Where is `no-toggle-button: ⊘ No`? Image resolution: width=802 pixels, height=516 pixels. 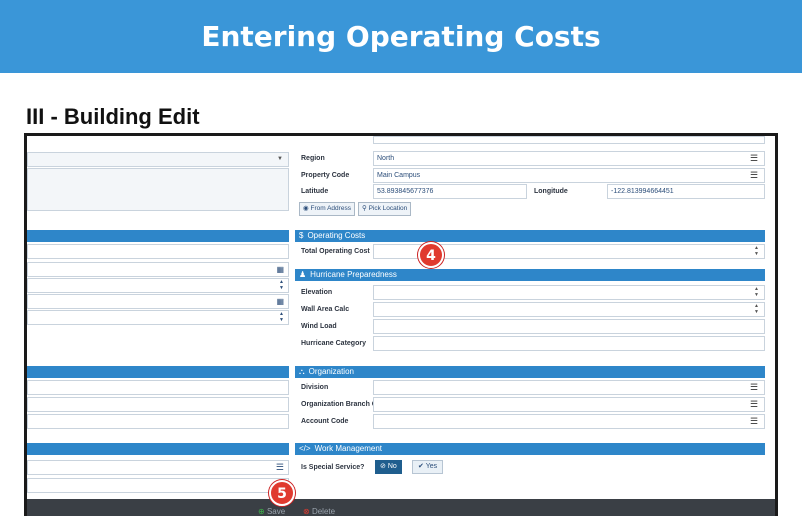
no-toggle-button: ⊘ No is located at coordinates (388, 467).